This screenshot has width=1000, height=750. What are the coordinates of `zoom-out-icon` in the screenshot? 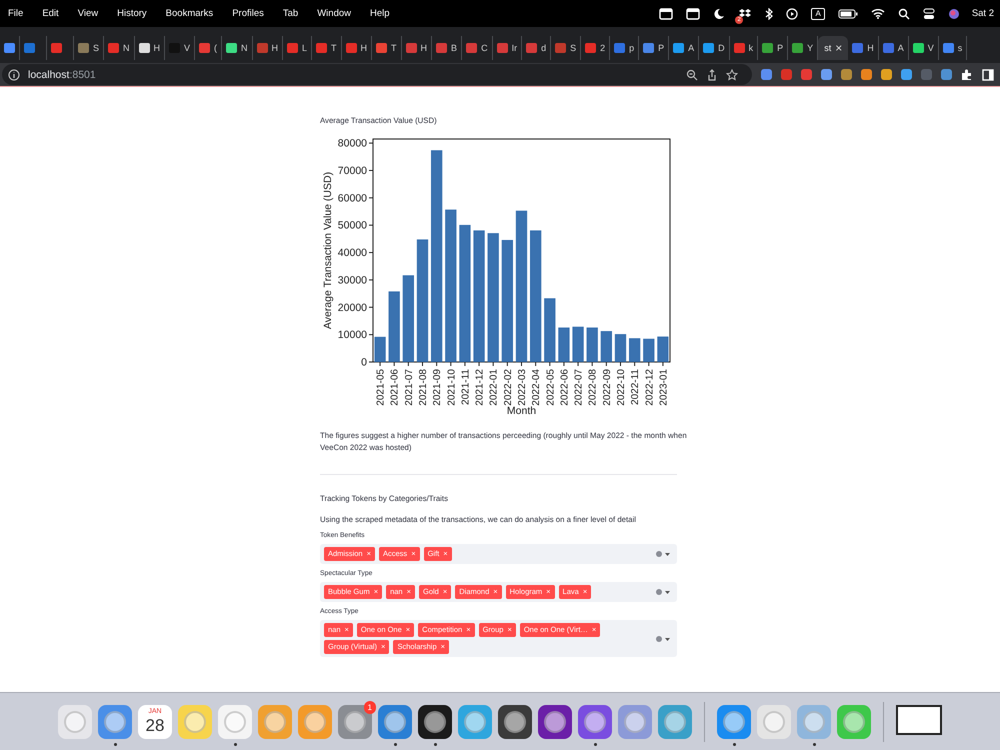 It's located at (692, 74).